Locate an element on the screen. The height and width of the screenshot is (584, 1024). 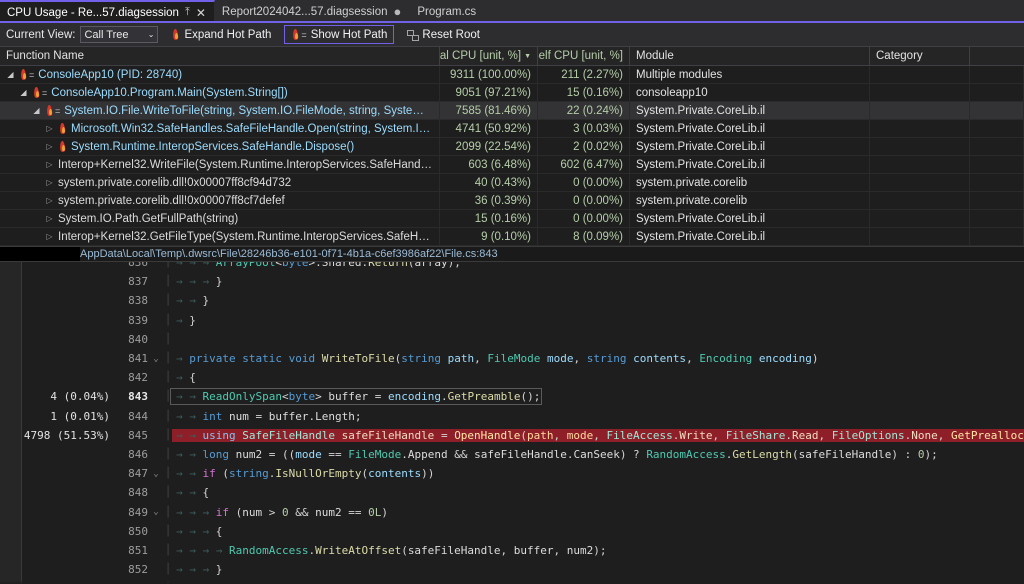
code-text: → { is located at coordinates (184, 377).